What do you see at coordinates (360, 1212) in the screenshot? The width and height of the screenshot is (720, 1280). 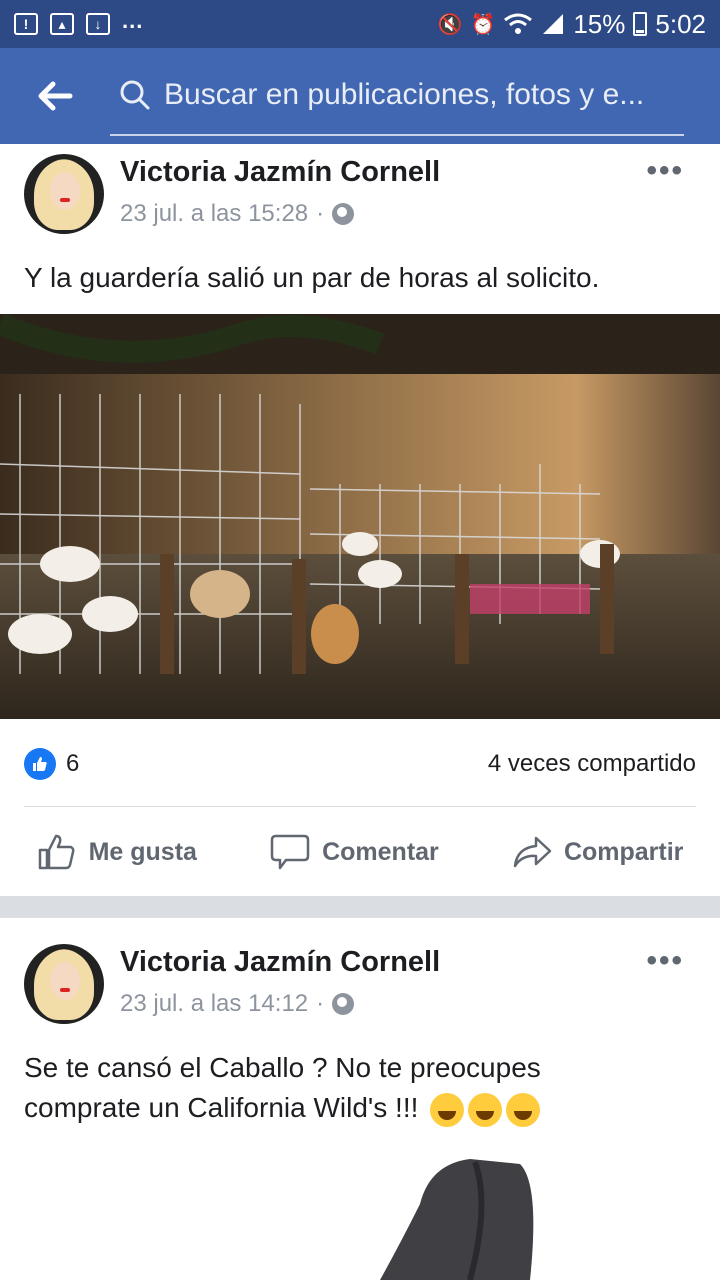 I see `post-photo` at bounding box center [360, 1212].